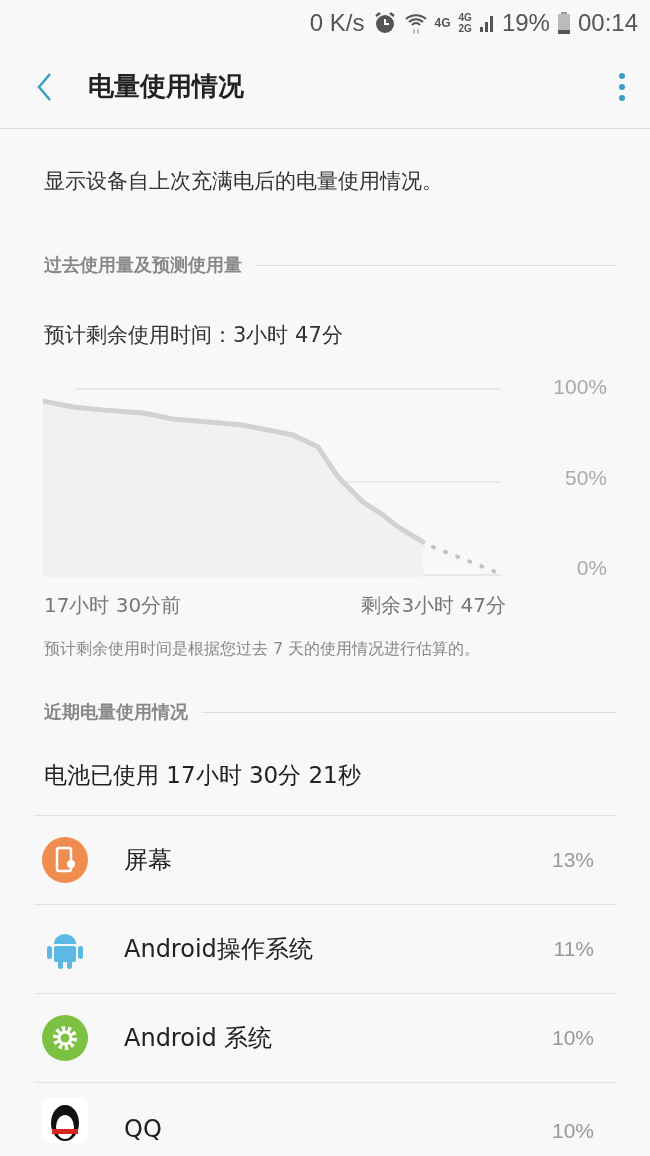 Image resolution: width=650 pixels, height=1156 pixels. Describe the element at coordinates (219, 949) in the screenshot. I see `app-name: Android操作系统` at that location.